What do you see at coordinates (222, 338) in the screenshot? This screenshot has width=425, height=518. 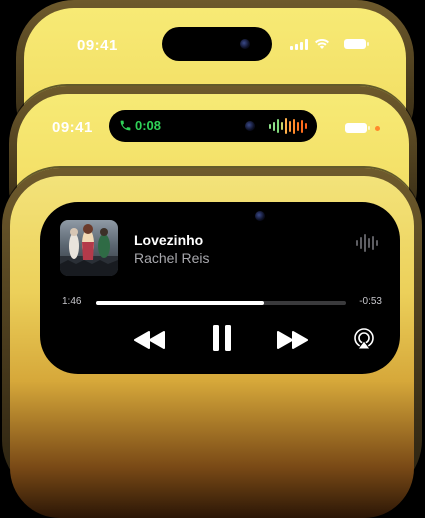 I see `pause-icon` at bounding box center [222, 338].